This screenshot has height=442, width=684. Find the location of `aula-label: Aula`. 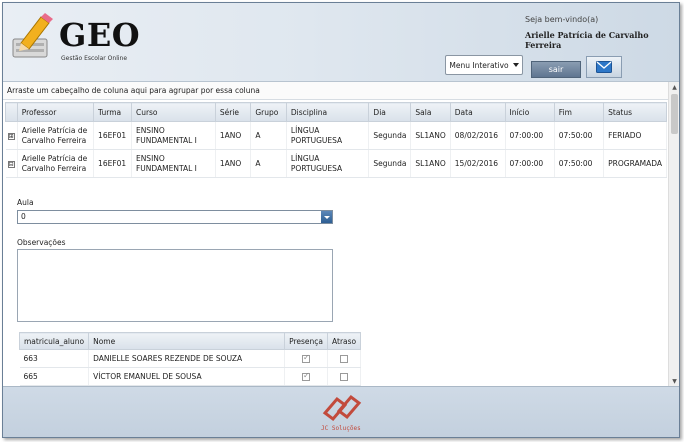

aula-label: Aula is located at coordinates (25, 202).